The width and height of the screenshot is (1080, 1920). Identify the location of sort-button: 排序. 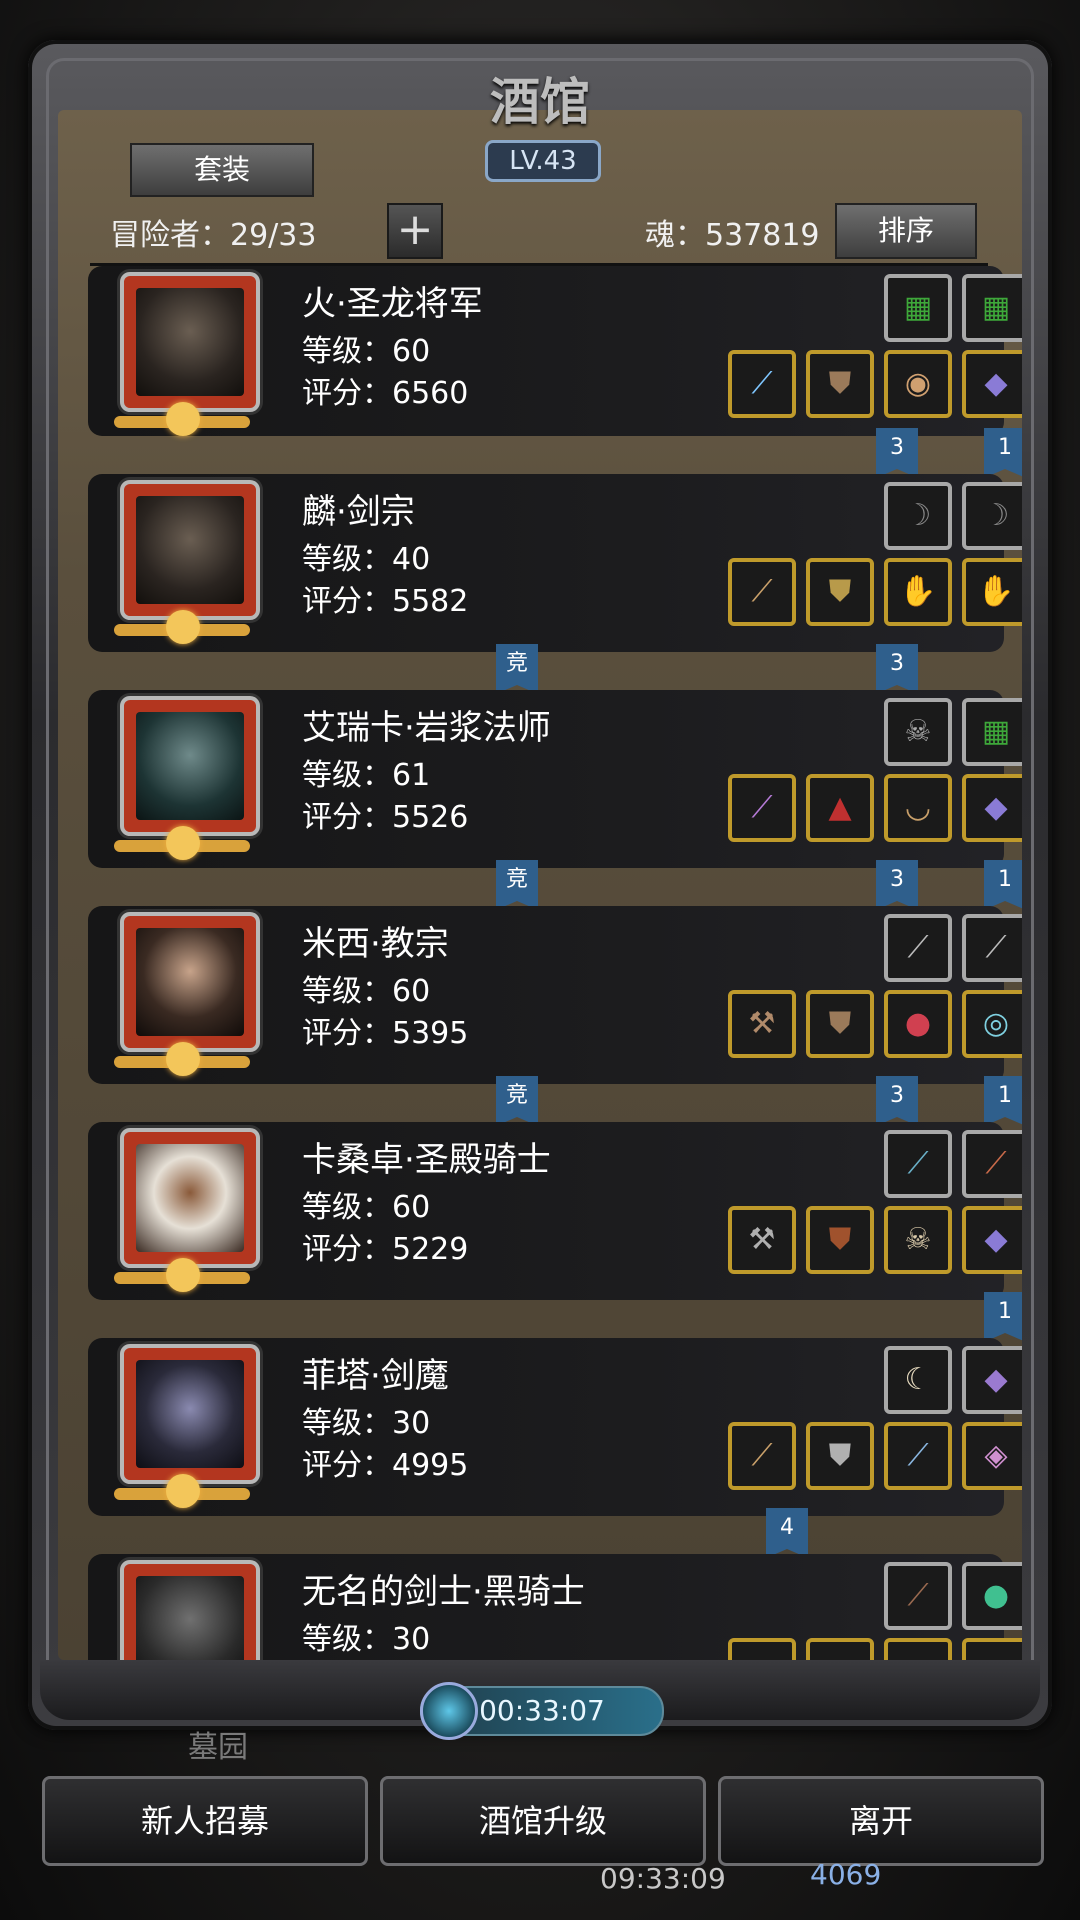
(906, 231).